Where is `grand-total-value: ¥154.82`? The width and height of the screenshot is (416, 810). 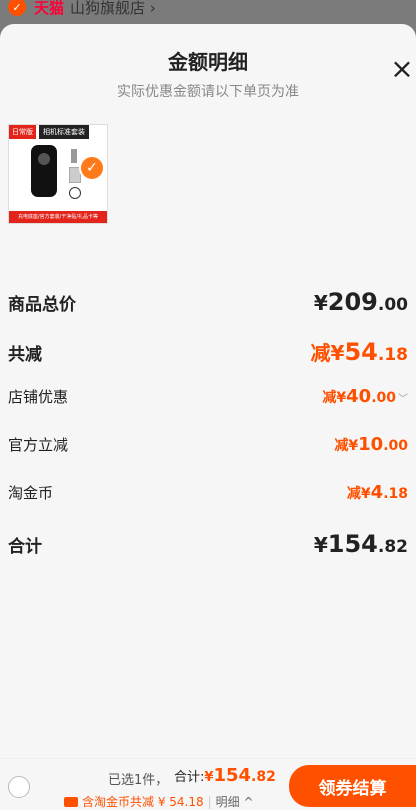 grand-total-value: ¥154.82 is located at coordinates (361, 544).